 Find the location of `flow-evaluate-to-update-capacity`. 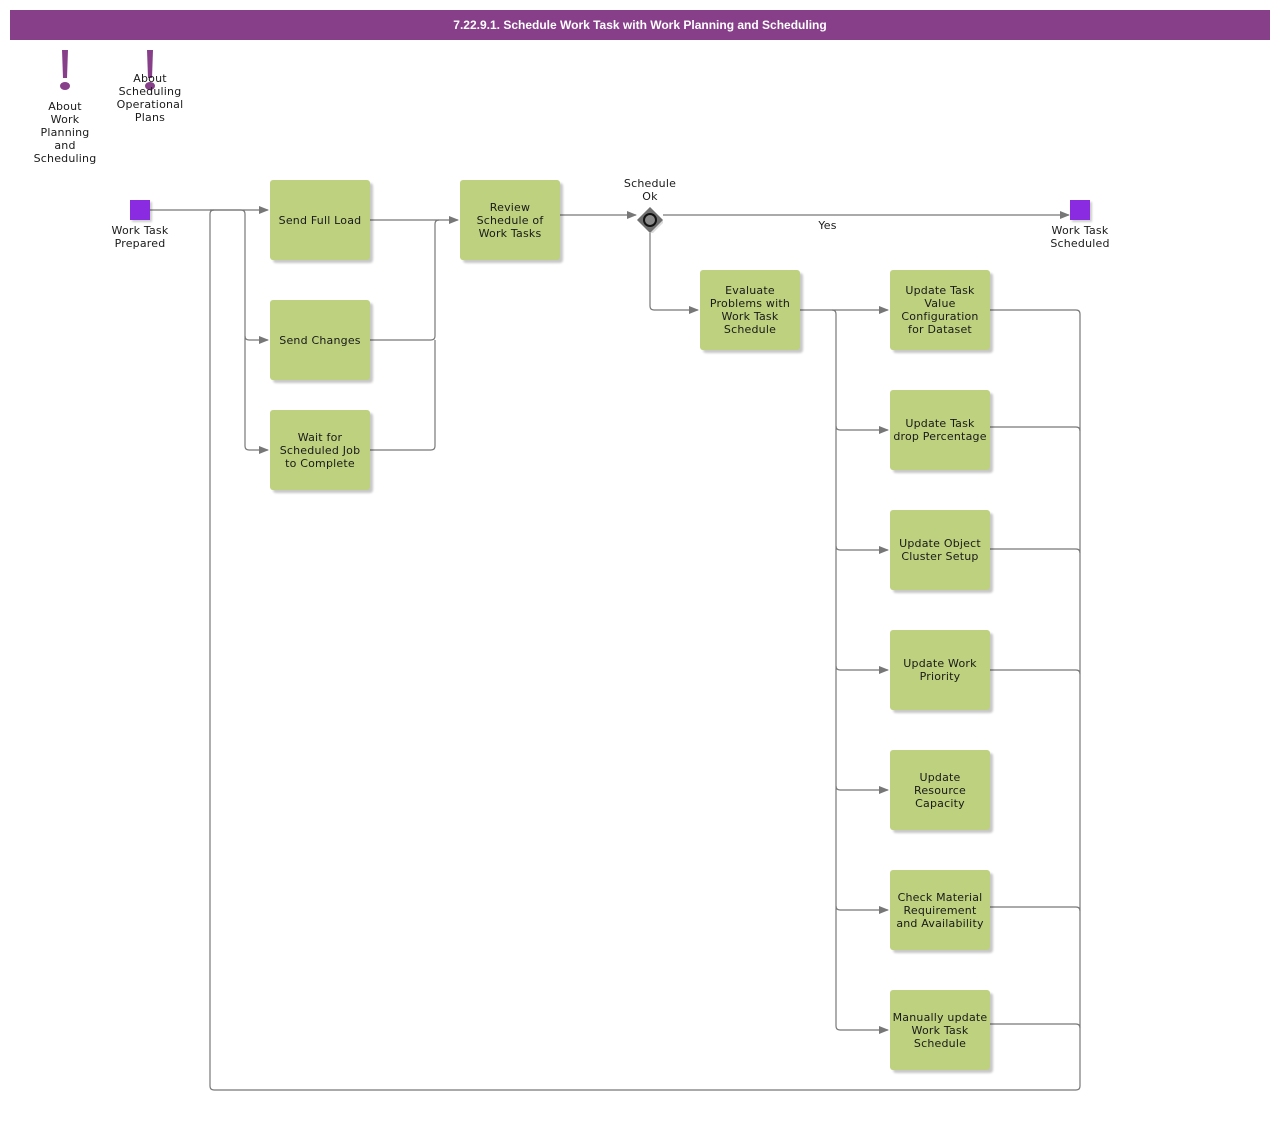

flow-evaluate-to-update-capacity is located at coordinates (862, 789).